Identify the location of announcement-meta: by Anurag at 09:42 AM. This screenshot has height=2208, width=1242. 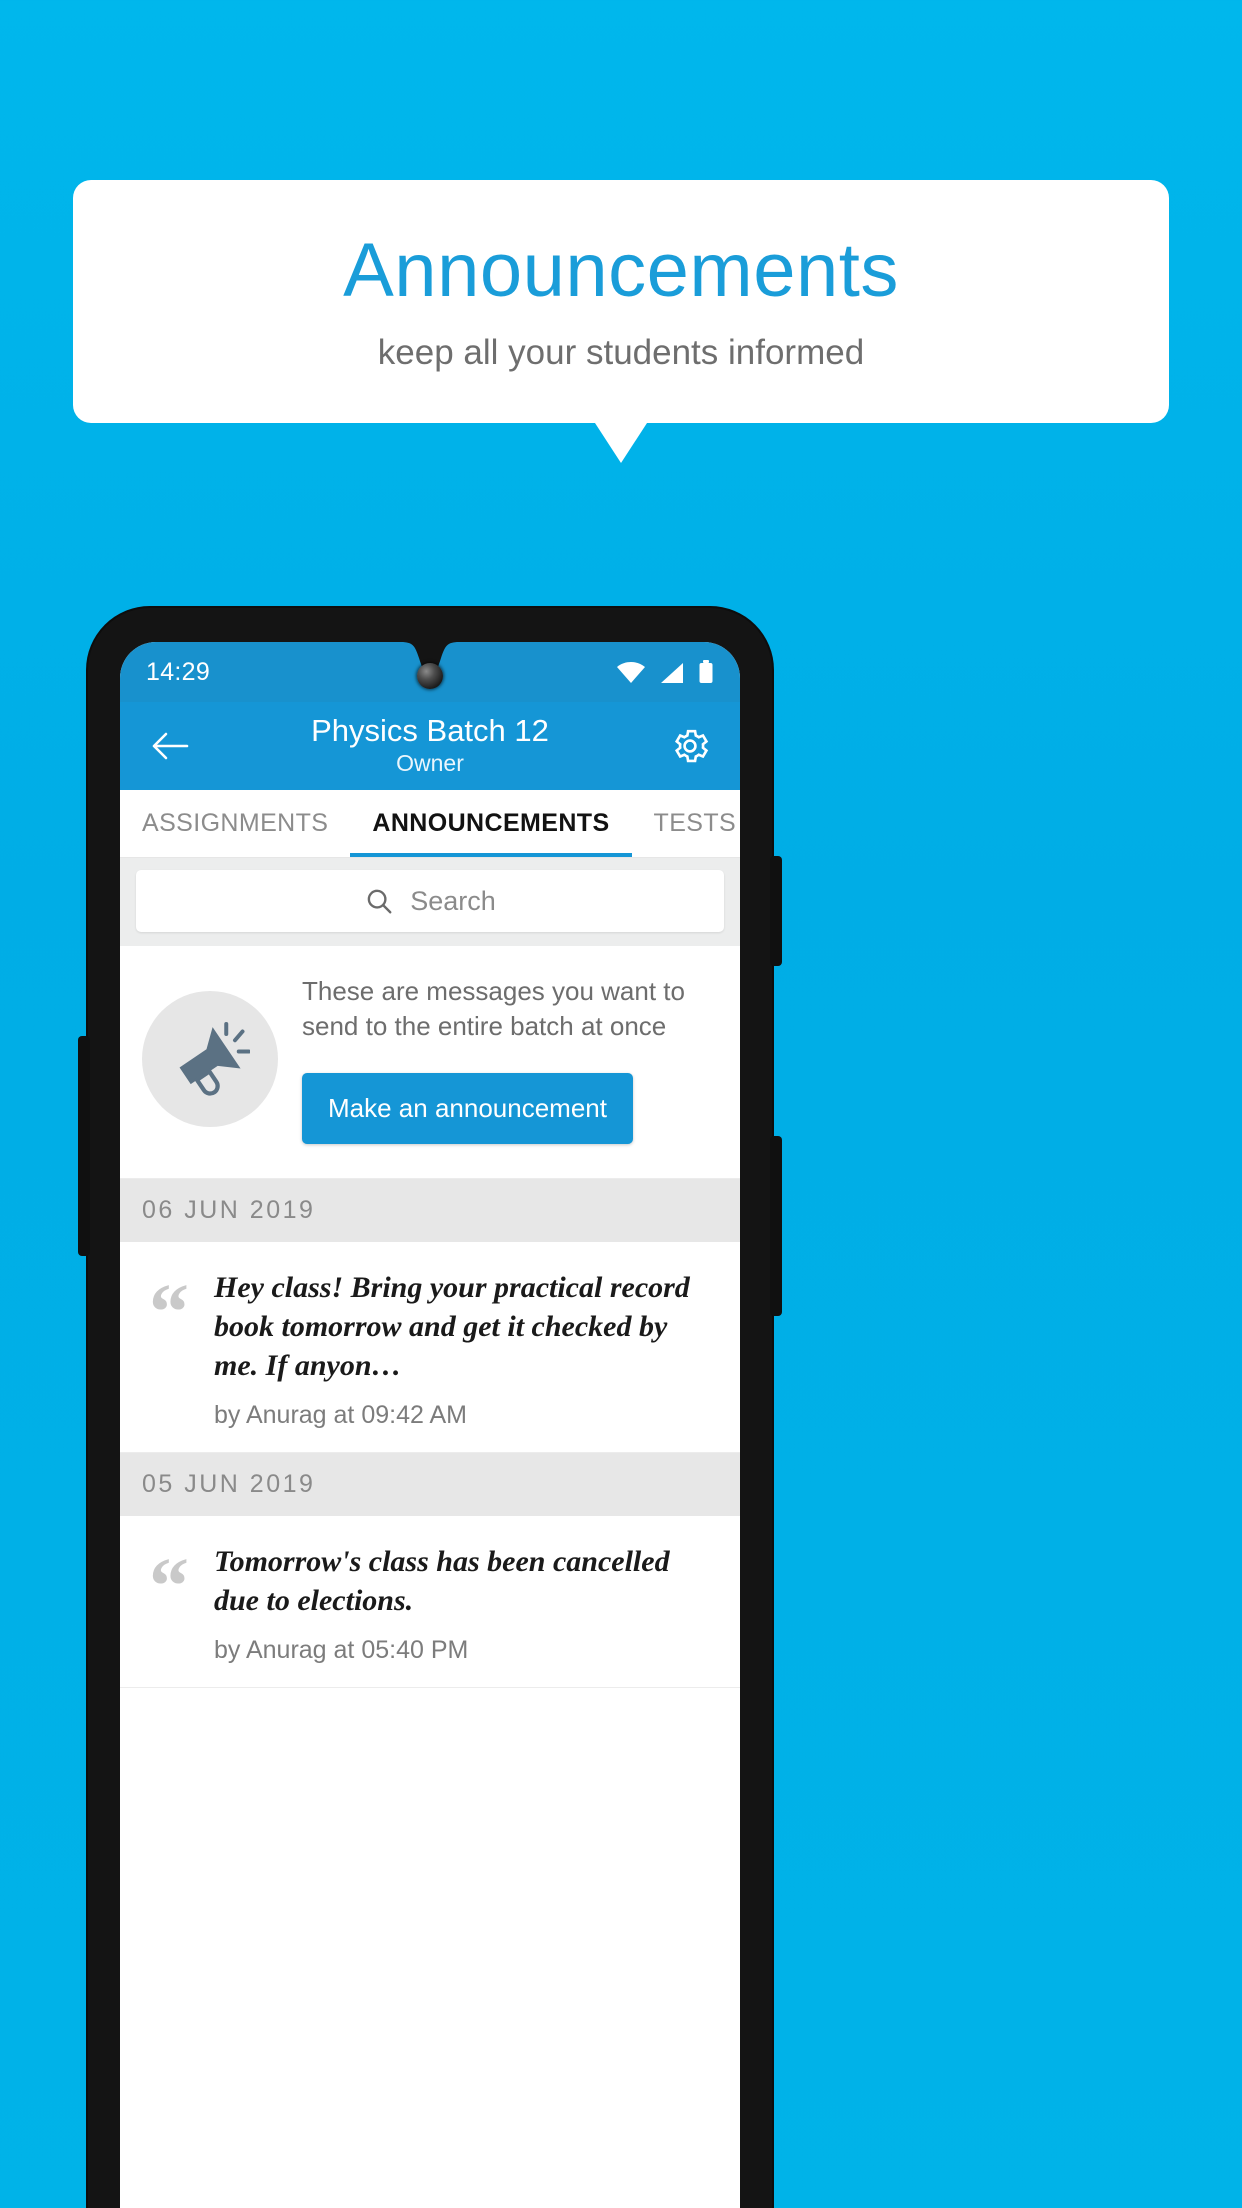
(340, 1415).